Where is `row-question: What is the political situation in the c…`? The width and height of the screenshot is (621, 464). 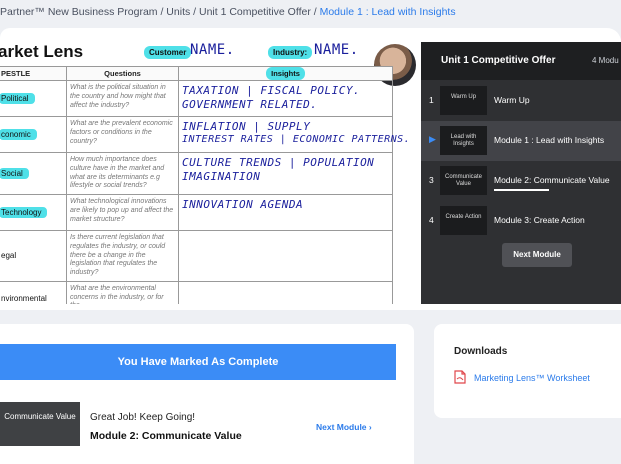 row-question: What is the political situation in the c… is located at coordinates (122, 98).